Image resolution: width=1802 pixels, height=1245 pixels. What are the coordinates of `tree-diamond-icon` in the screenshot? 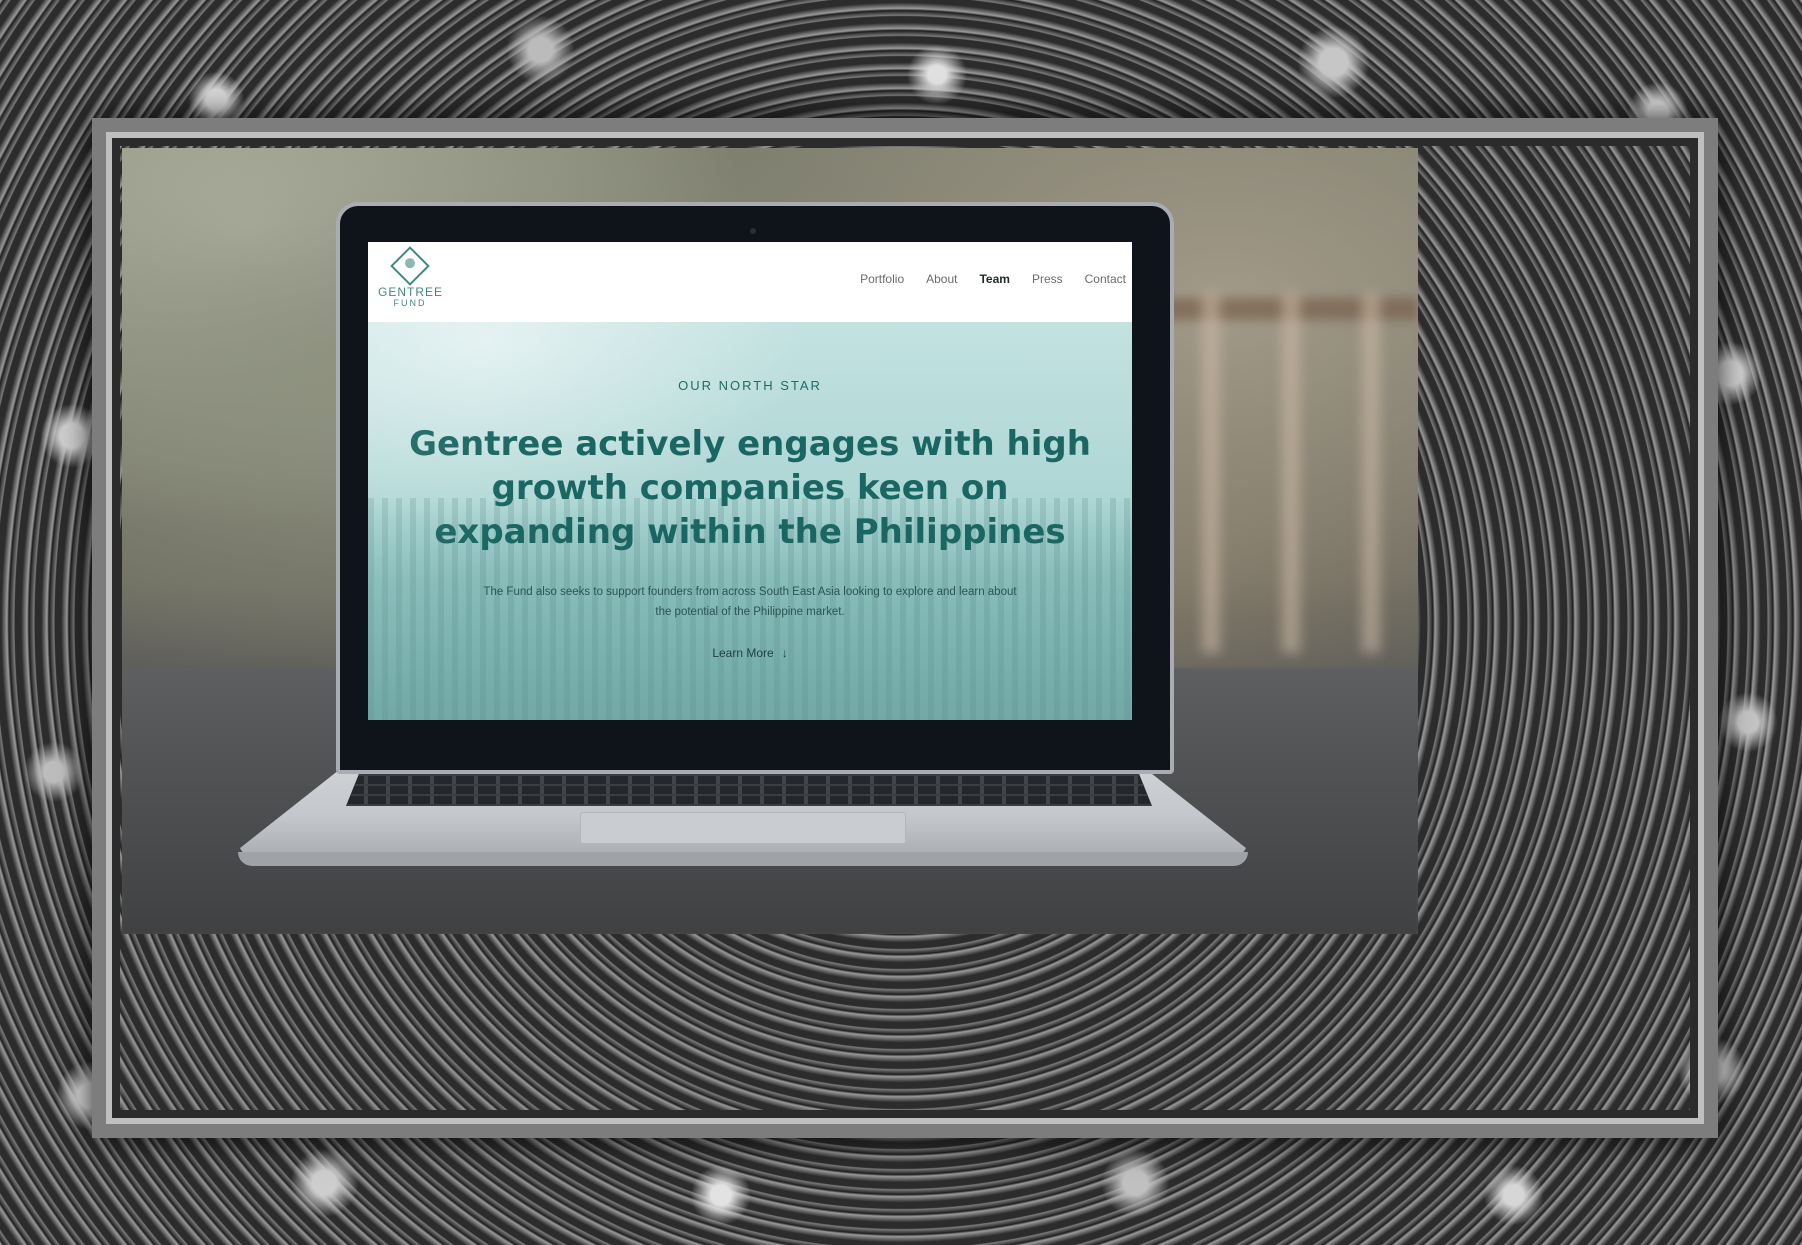 It's located at (410, 266).